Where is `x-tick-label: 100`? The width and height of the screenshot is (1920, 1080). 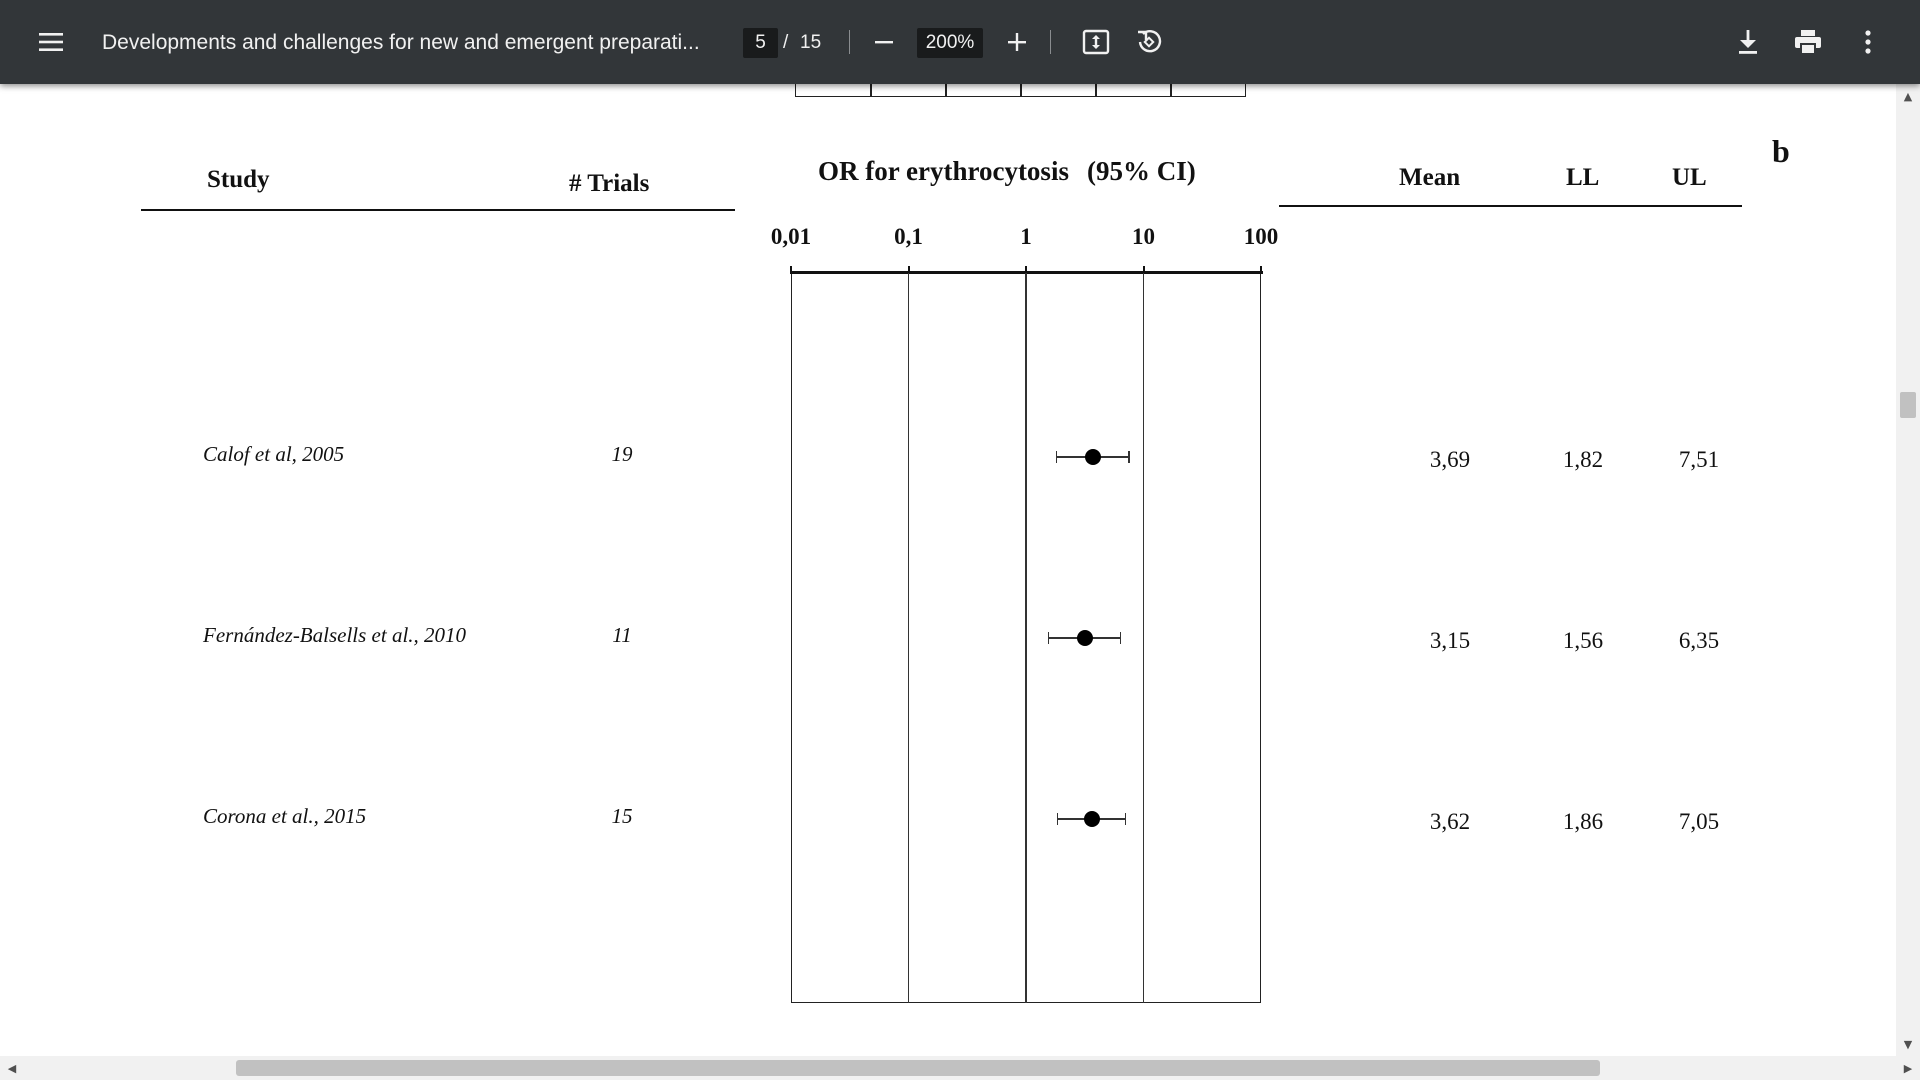
x-tick-label: 100 is located at coordinates (1261, 236).